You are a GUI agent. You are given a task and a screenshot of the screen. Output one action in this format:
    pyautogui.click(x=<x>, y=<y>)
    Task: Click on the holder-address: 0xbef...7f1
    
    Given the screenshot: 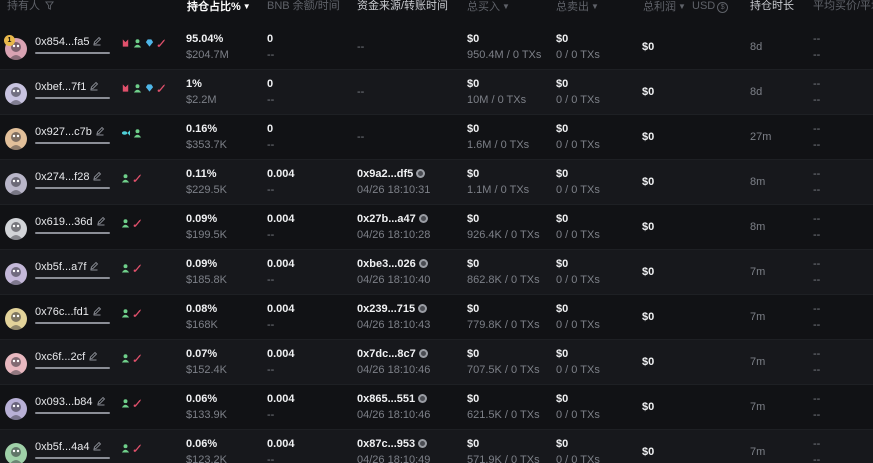 What is the action you would take?
    pyautogui.click(x=67, y=87)
    